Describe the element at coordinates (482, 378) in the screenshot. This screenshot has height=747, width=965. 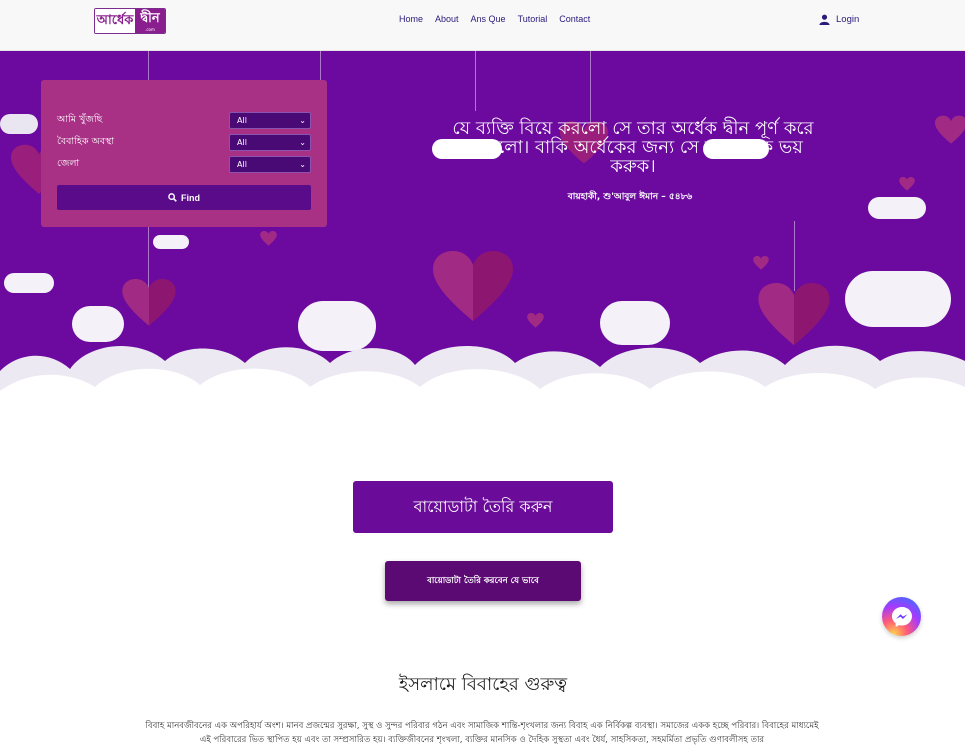
I see `cloud-border` at that location.